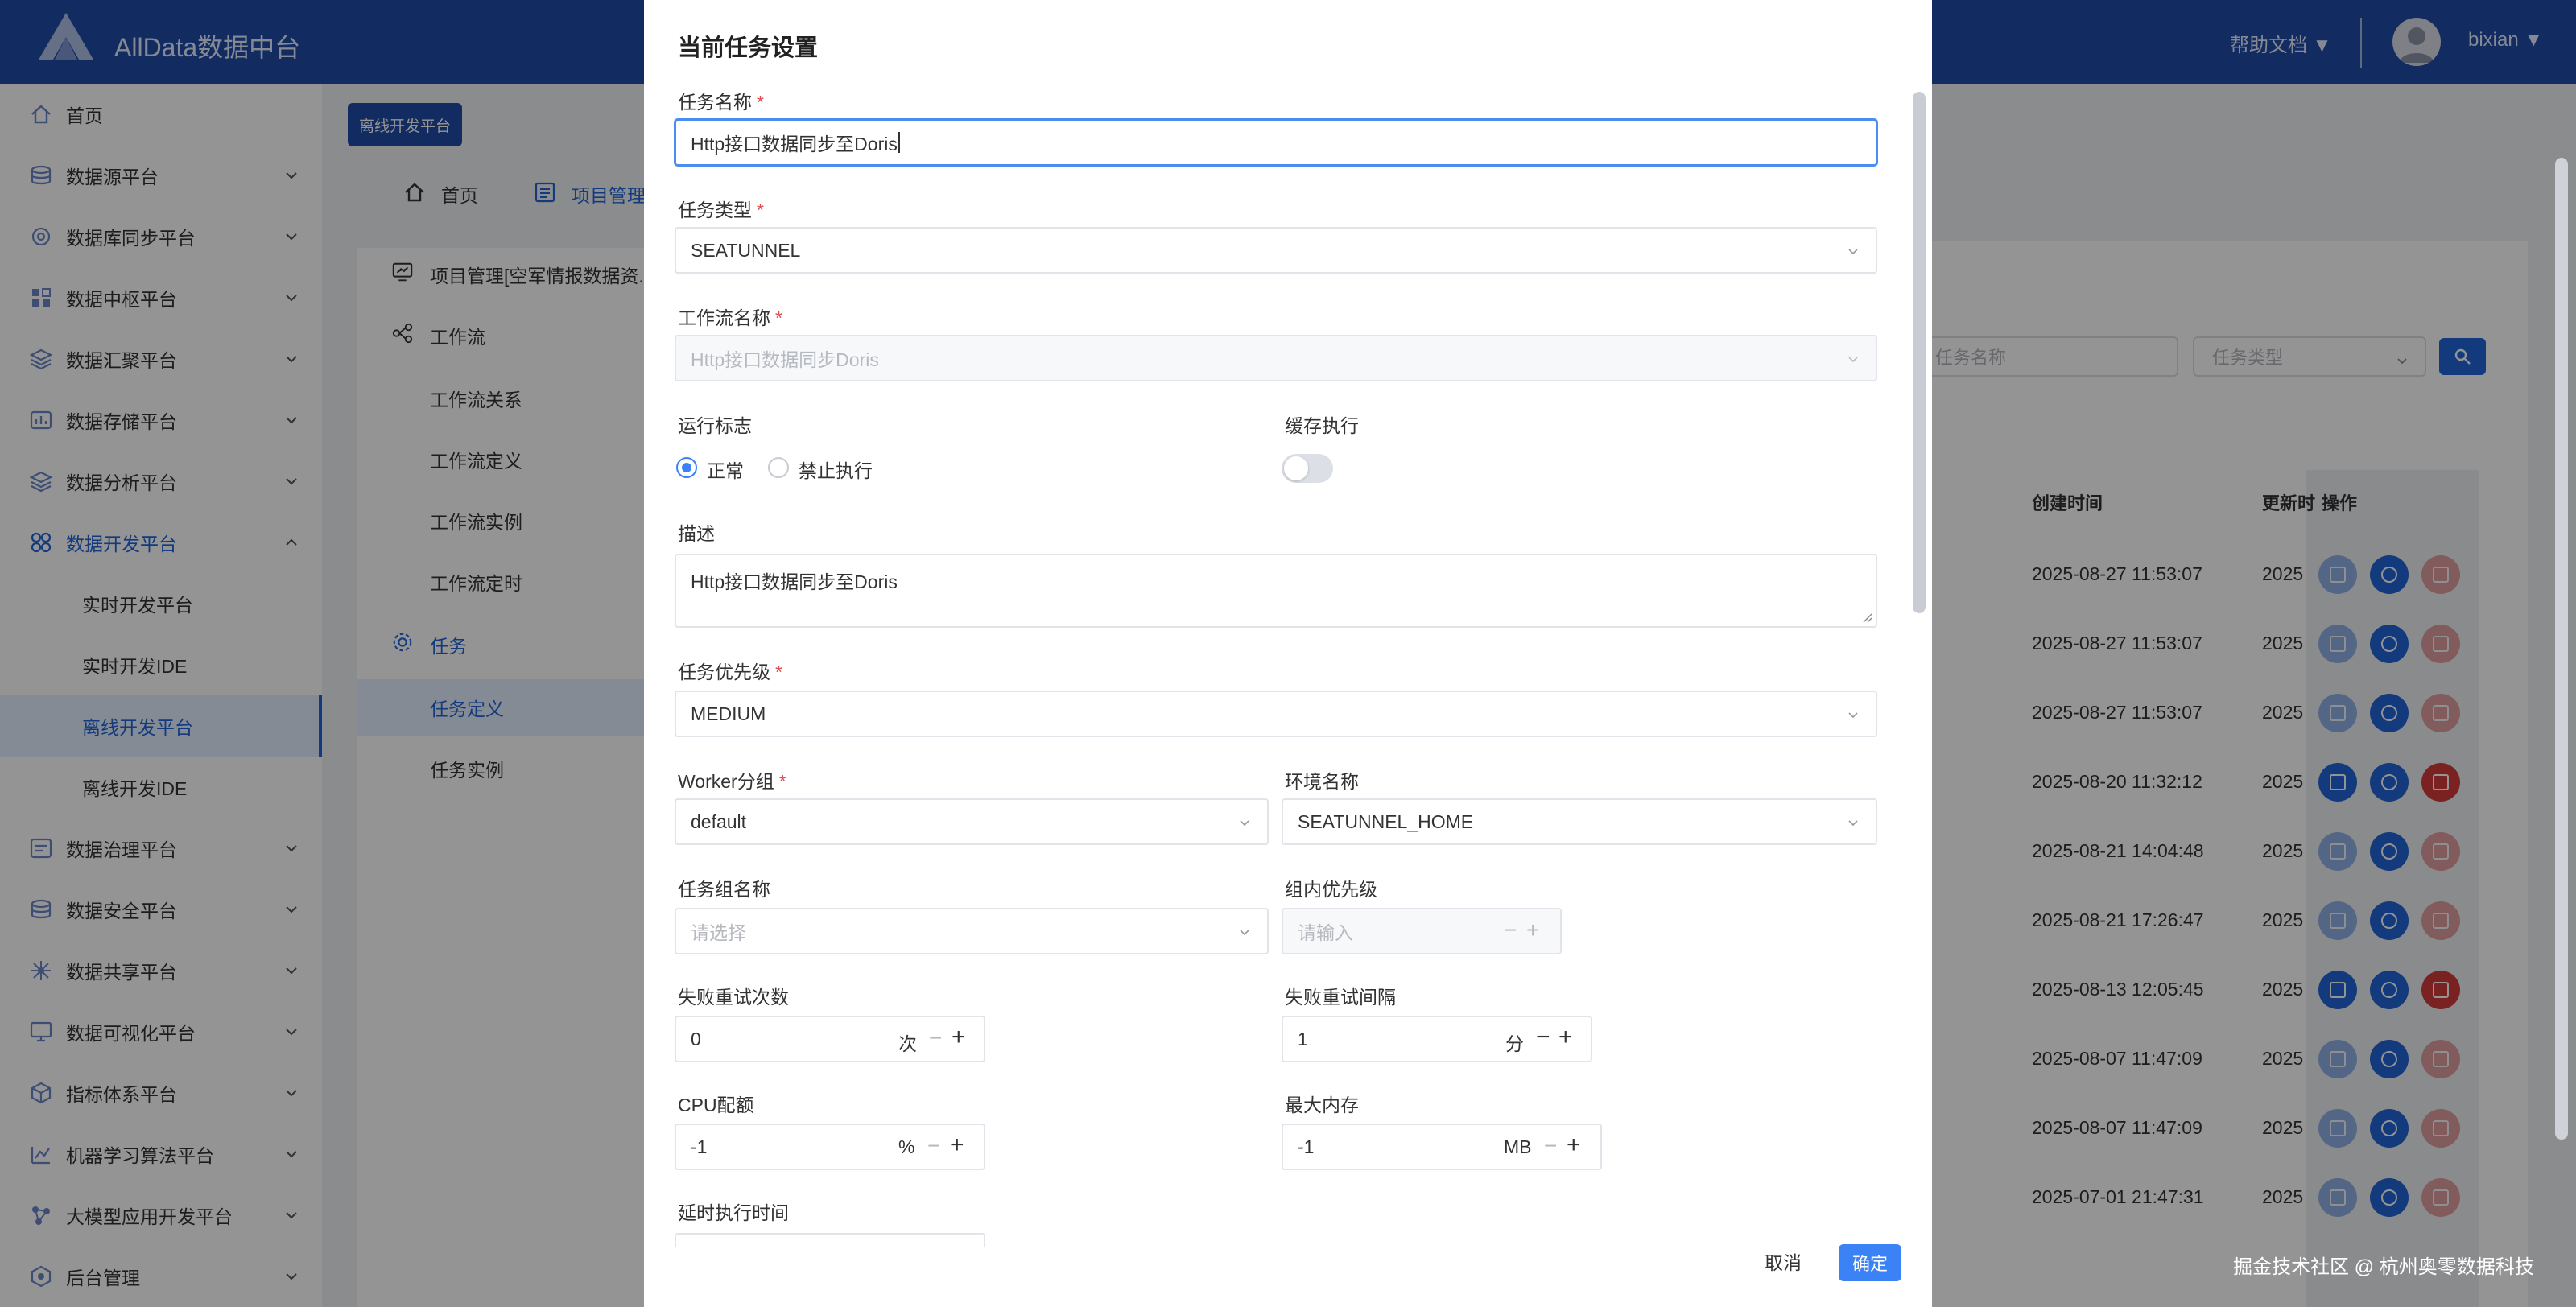 The image size is (2576, 1307). Describe the element at coordinates (716, 1105) in the screenshot. I see `cpu-quota-label: CPU配额` at that location.